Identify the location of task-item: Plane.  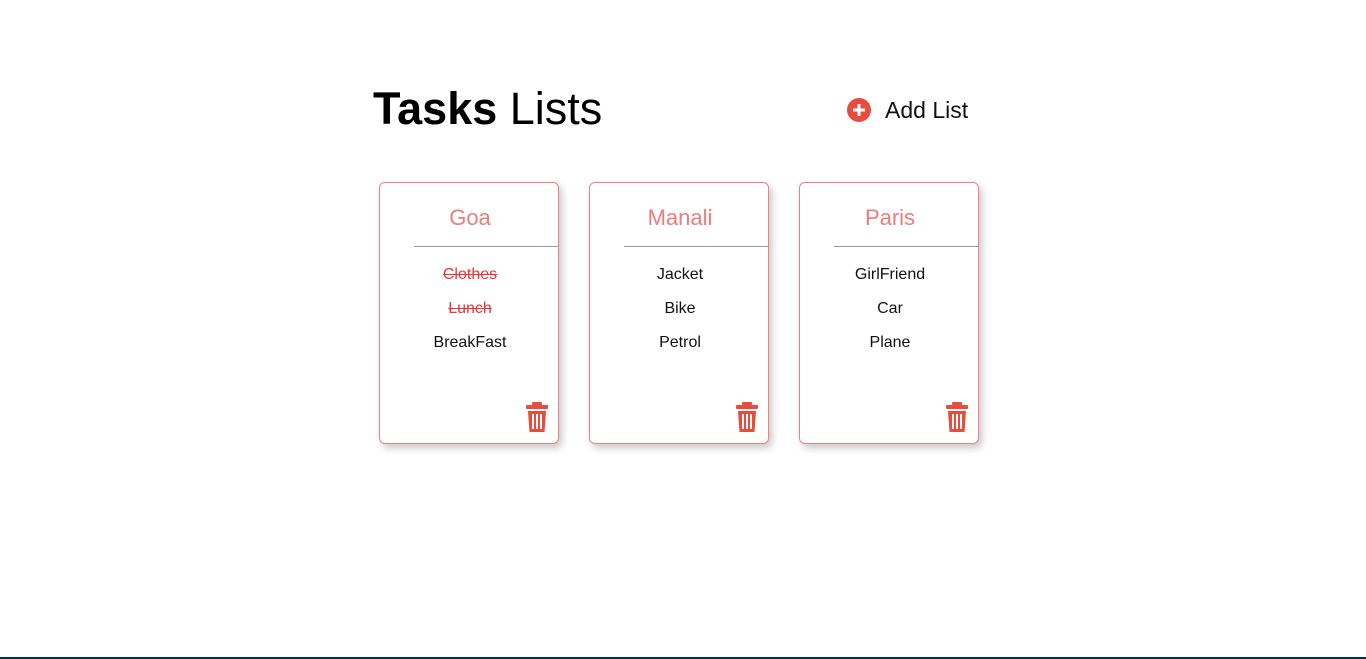
(890, 350).